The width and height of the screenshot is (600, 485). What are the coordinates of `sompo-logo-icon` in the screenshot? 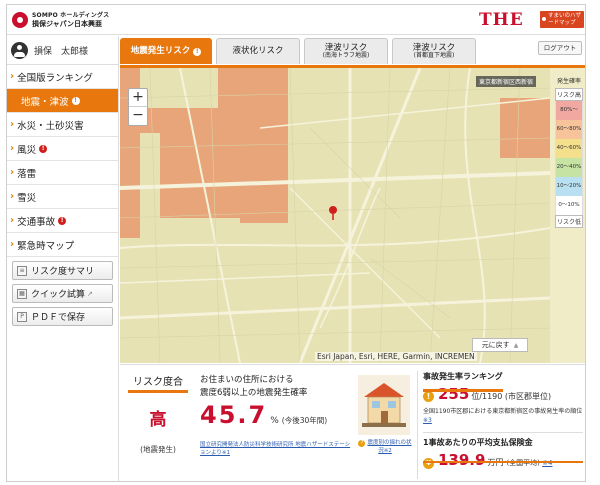 It's located at (20, 20).